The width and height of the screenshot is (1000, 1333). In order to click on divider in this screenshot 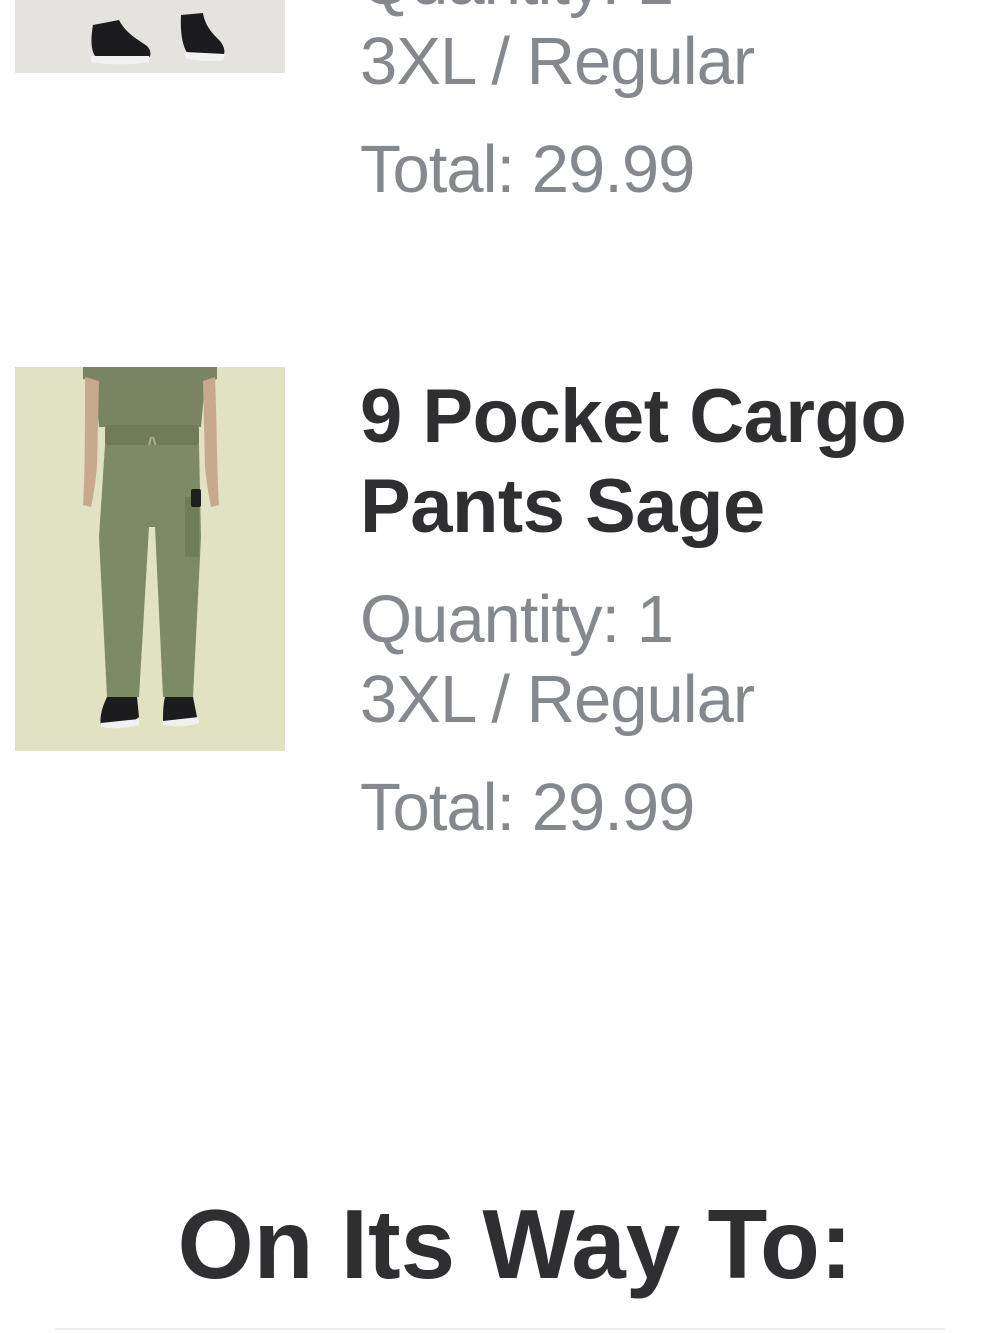, I will do `click(500, 1329)`.